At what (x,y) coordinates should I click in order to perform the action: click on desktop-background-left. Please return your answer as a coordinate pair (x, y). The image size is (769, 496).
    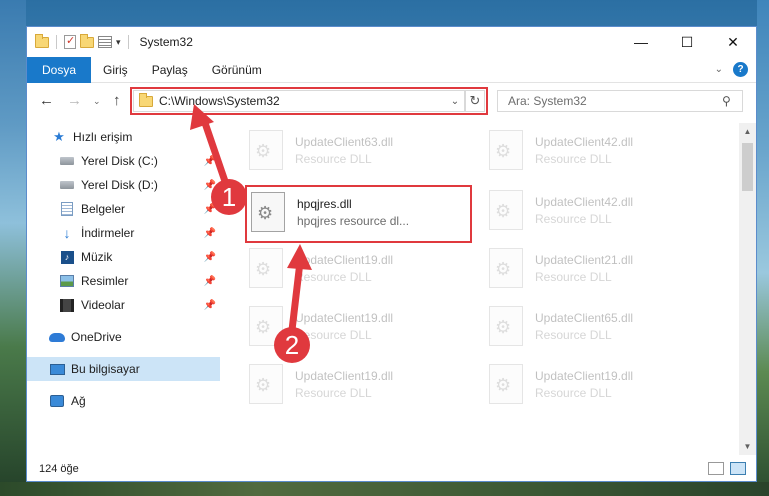
    Looking at the image, I should click on (13, 248).